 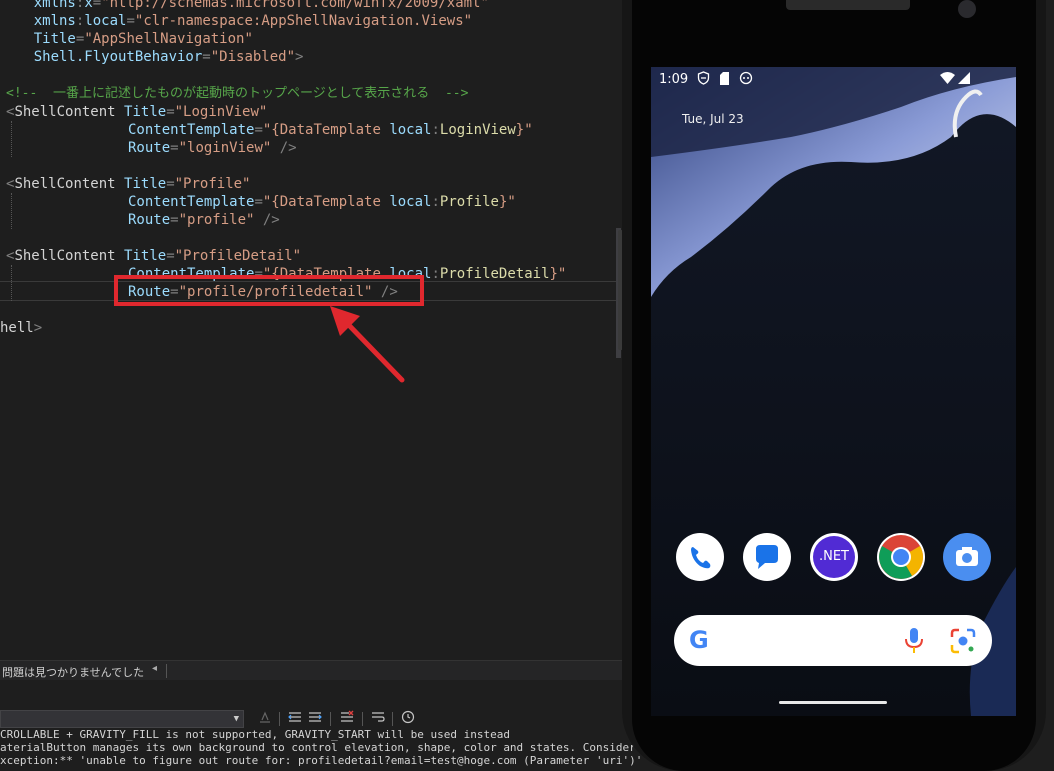 What do you see at coordinates (713, 119) in the screenshot?
I see `date-widget: Tue, Jul 23` at bounding box center [713, 119].